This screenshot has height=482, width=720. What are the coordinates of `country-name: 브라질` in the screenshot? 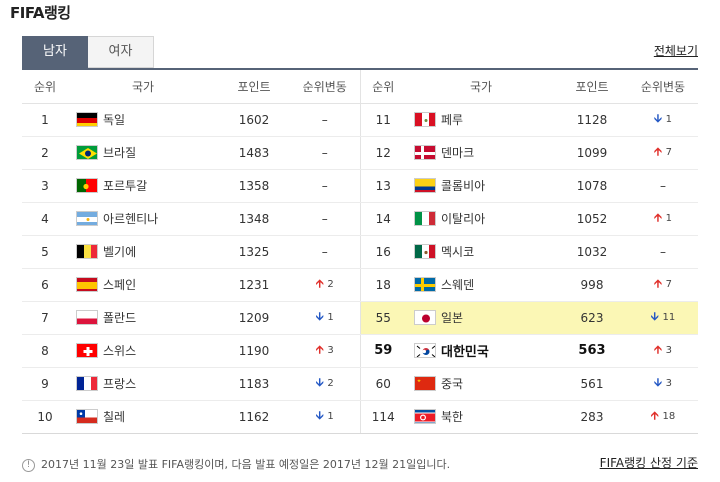 It's located at (120, 153).